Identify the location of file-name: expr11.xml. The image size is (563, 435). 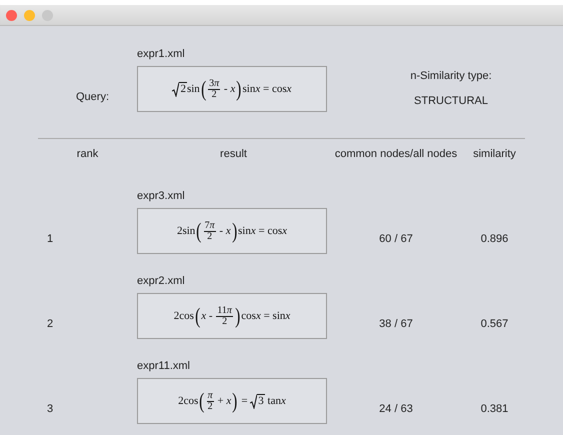
(164, 366).